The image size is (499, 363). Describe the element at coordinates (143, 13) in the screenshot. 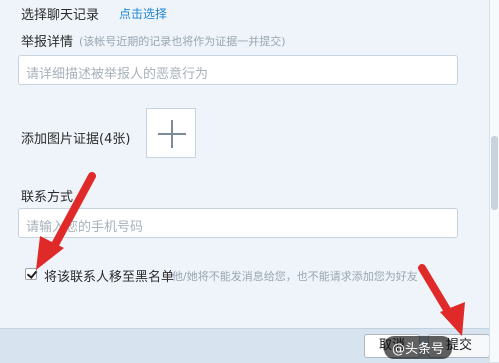

I see `select-chat-link: 点击选择` at that location.